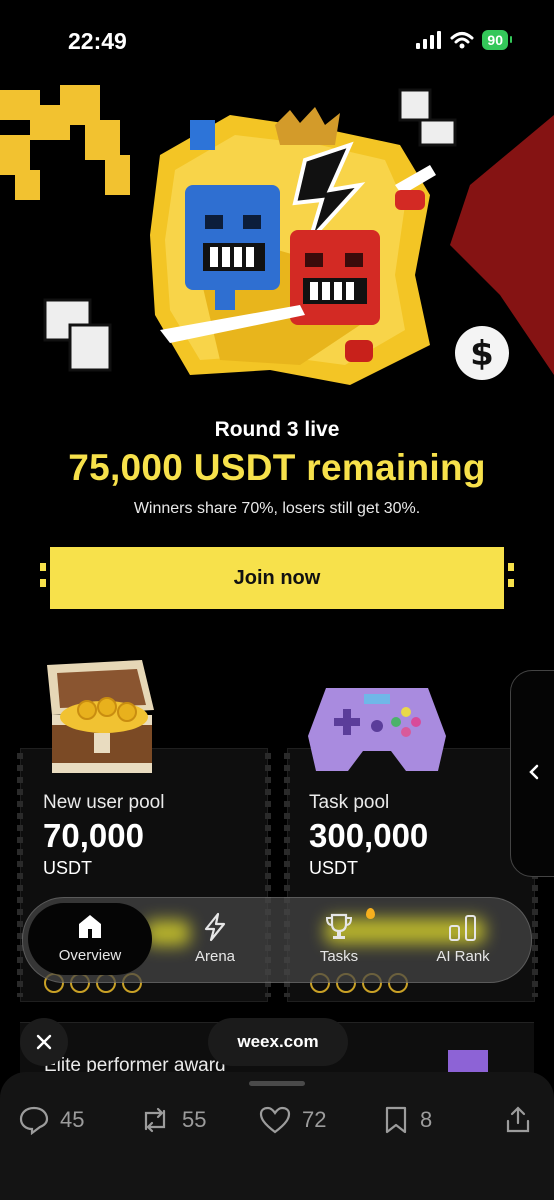 The width and height of the screenshot is (554, 1200). What do you see at coordinates (275, 1120) in the screenshot?
I see `heart-icon` at bounding box center [275, 1120].